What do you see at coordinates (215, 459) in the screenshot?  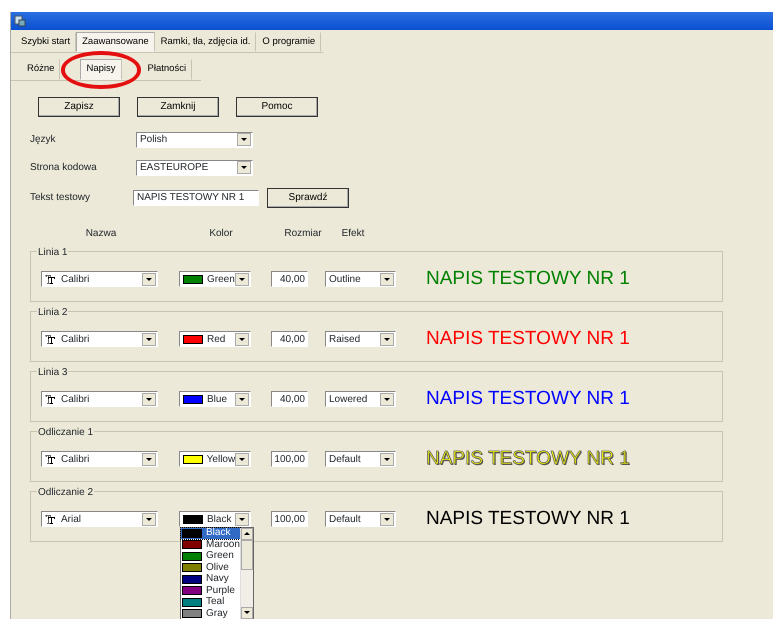 I see `color-dropdown: Yellow` at bounding box center [215, 459].